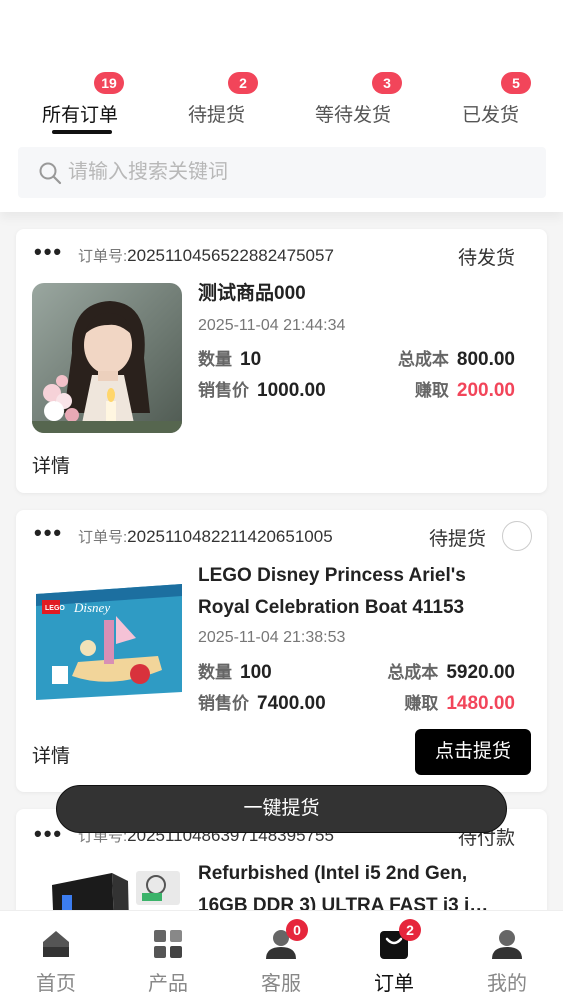 The width and height of the screenshot is (563, 1001). I want to click on total-cost-value: 5920.00, so click(480, 672).